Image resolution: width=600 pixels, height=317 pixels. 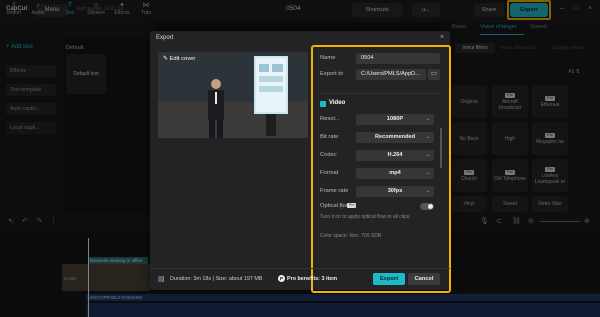 I want to click on format-select: mp4 ⌄, so click(x=395, y=173).